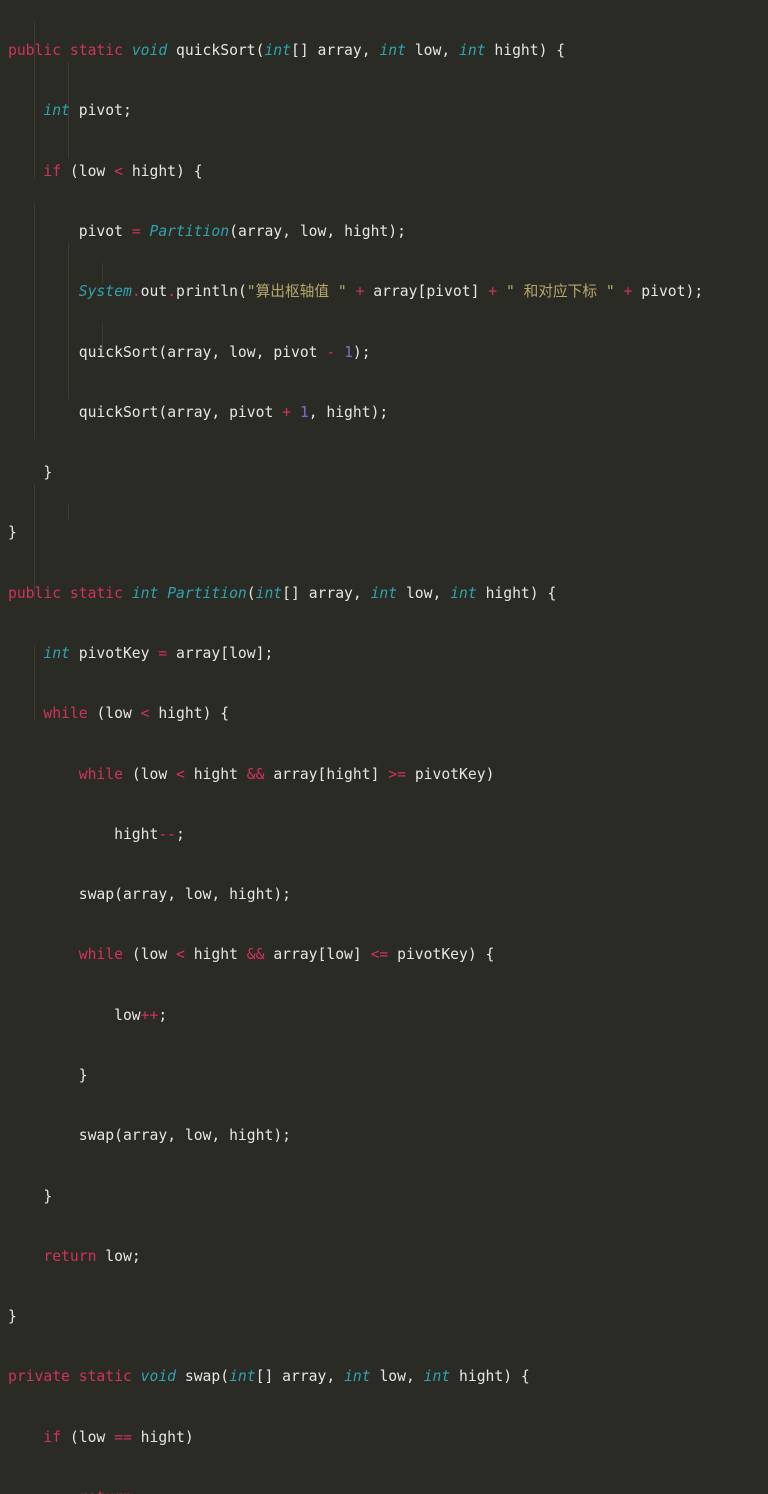 The height and width of the screenshot is (1494, 768). Describe the element at coordinates (355, 835) in the screenshot. I see `code-line: hight--;` at that location.